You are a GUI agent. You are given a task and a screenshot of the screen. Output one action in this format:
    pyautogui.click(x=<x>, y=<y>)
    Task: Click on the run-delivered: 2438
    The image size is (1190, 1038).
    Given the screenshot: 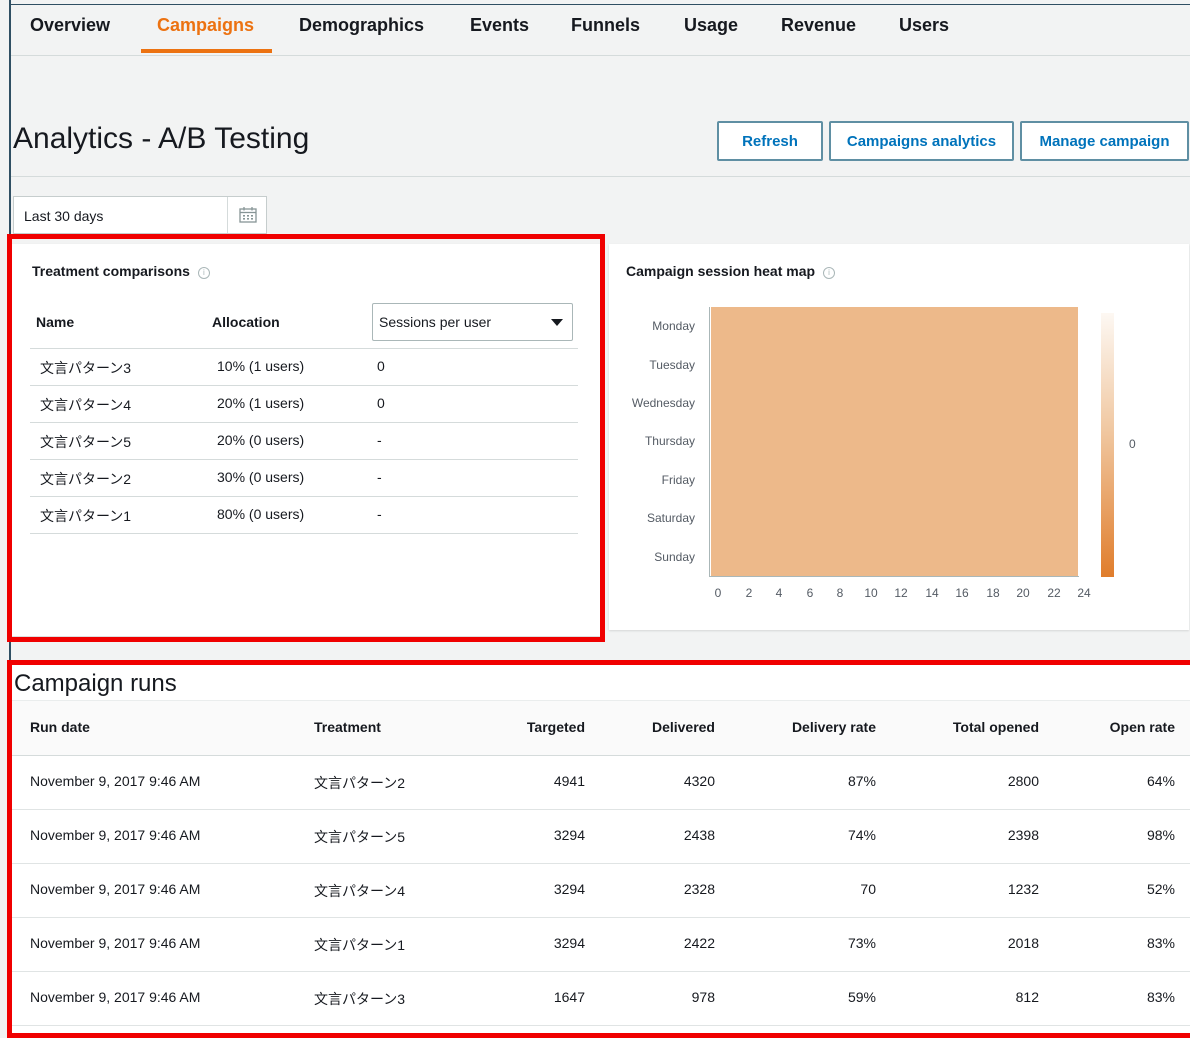 What is the action you would take?
    pyautogui.click(x=699, y=835)
    